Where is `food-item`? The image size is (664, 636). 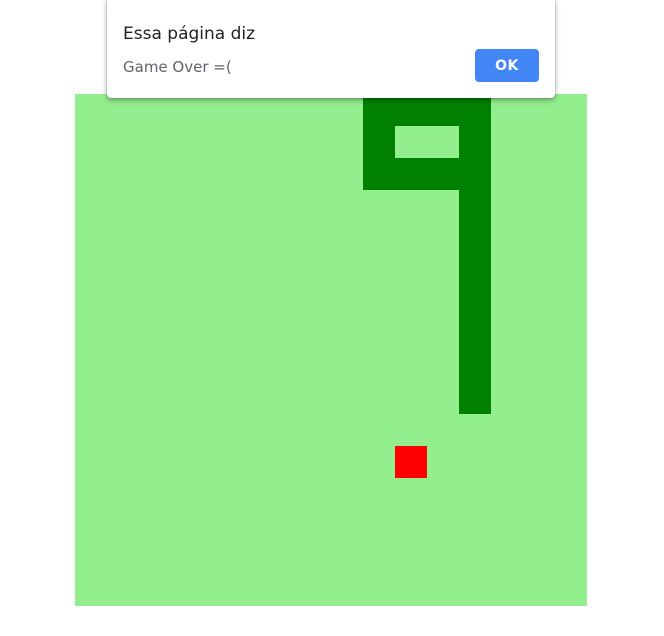 food-item is located at coordinates (411, 462).